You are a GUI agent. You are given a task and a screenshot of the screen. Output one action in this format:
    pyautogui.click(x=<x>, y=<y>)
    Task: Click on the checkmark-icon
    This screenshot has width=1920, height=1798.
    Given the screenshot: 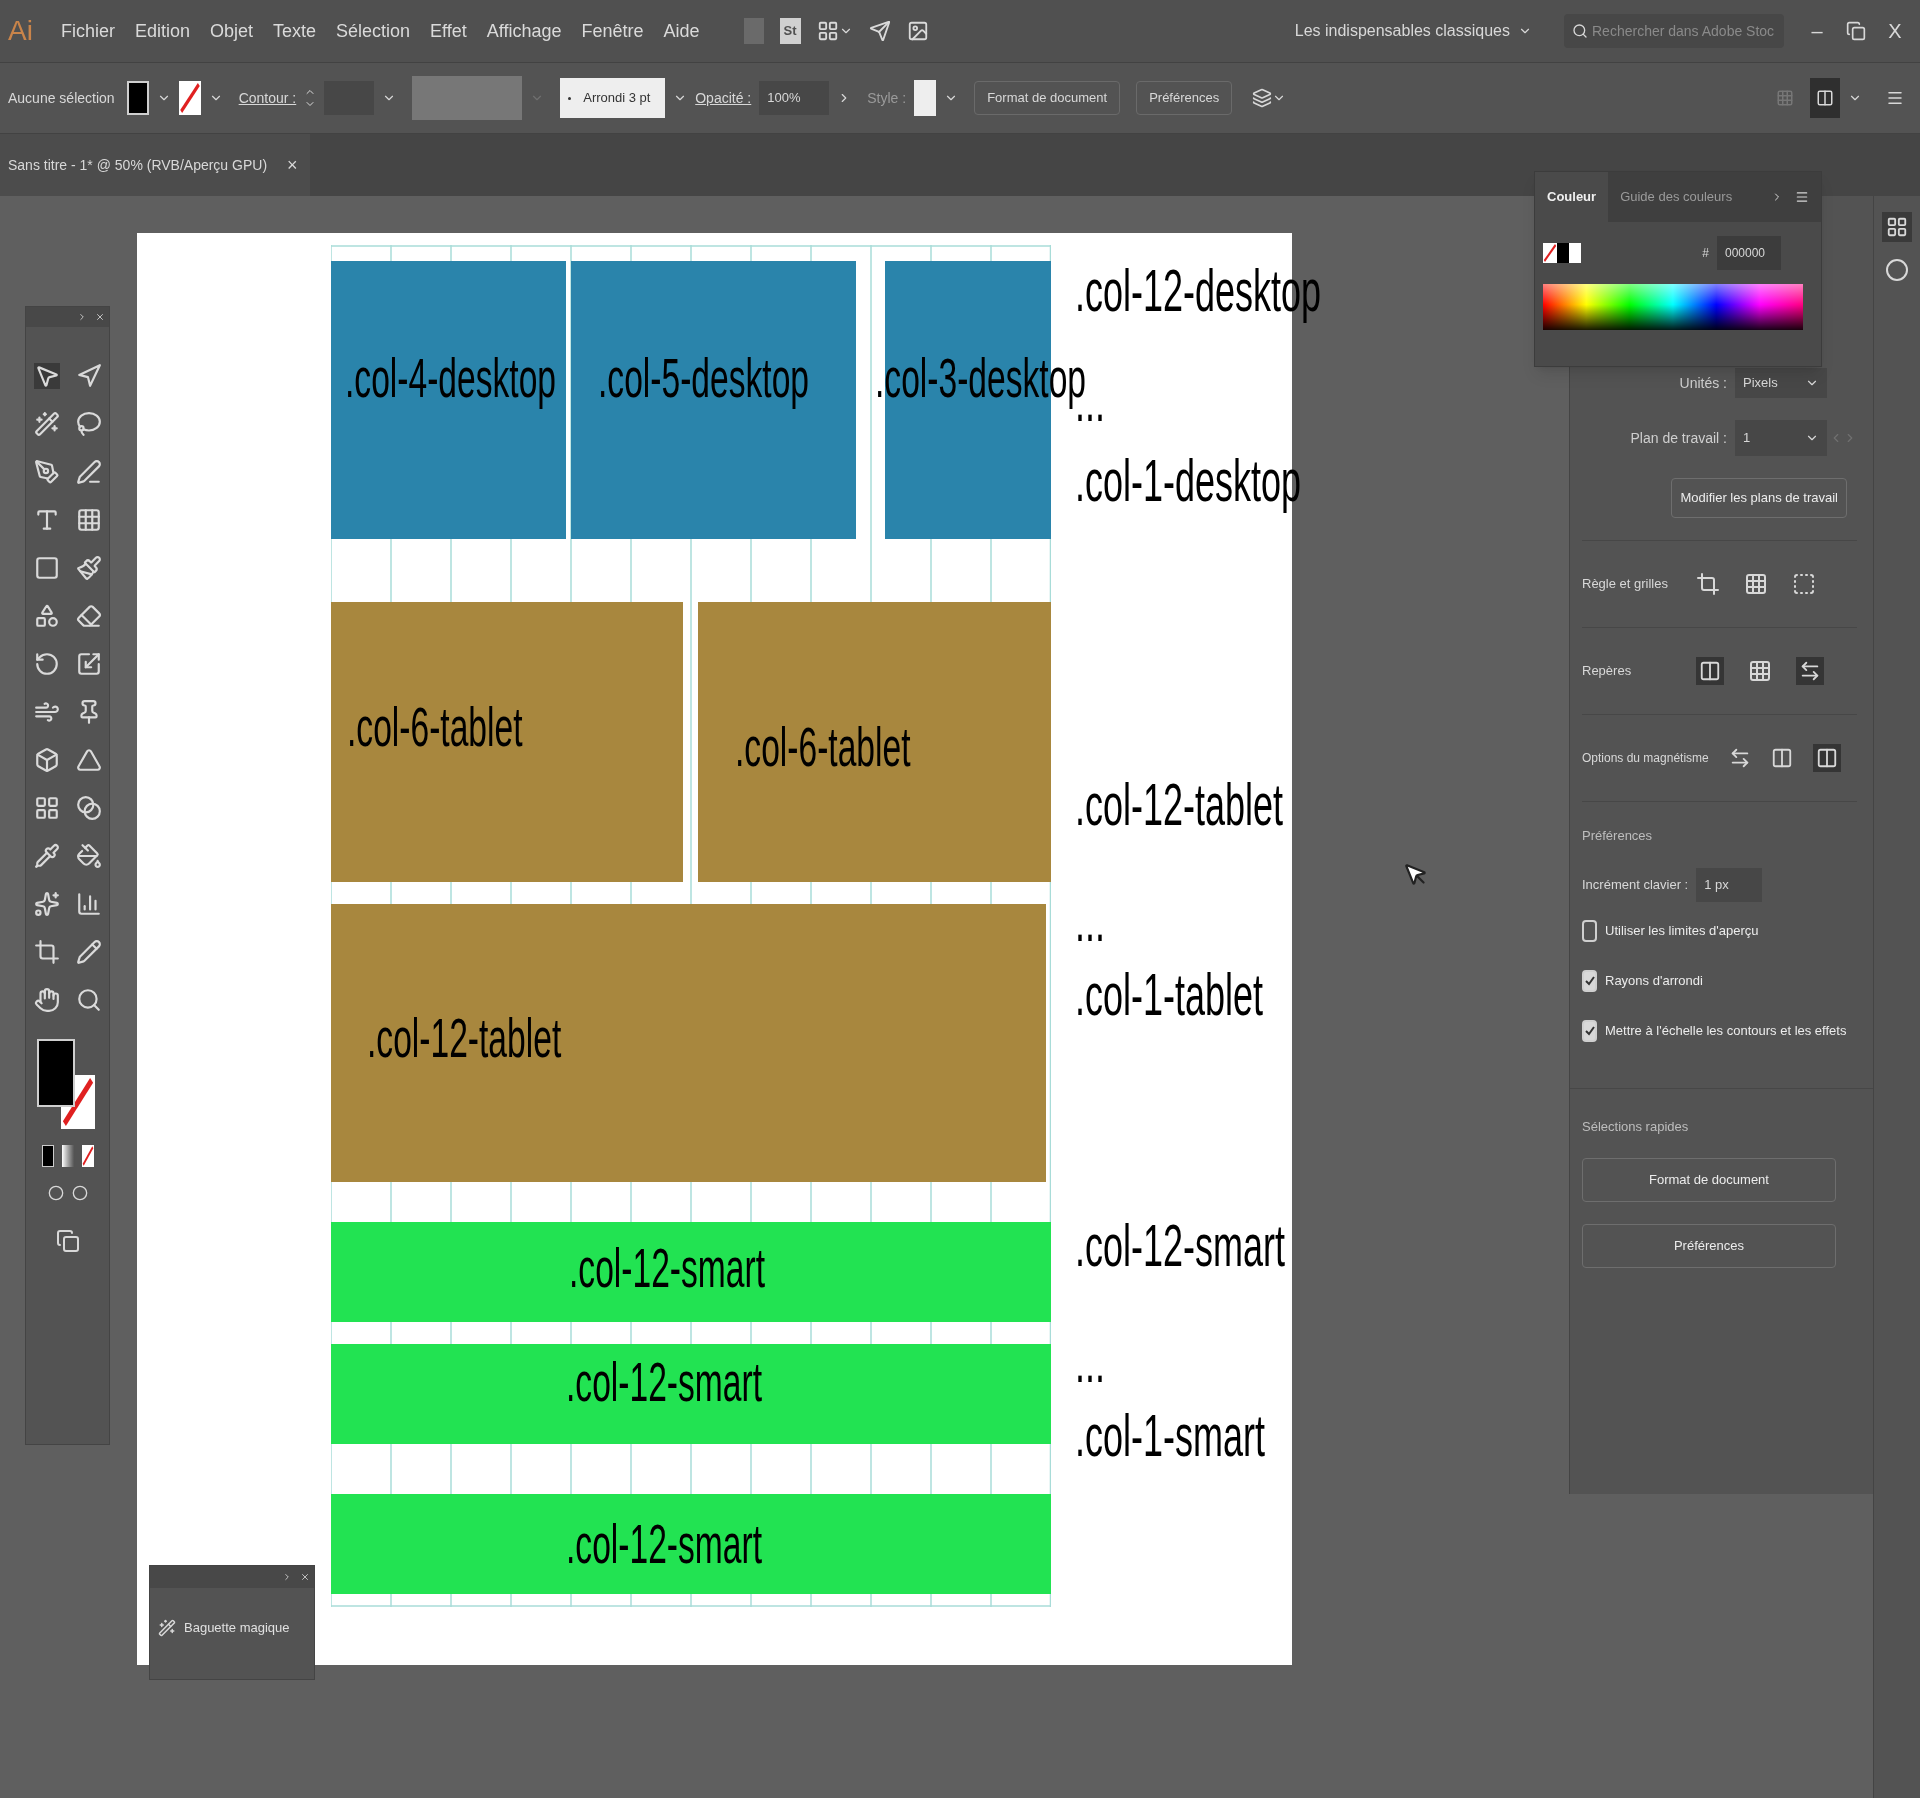 What is the action you would take?
    pyautogui.click(x=1589, y=980)
    